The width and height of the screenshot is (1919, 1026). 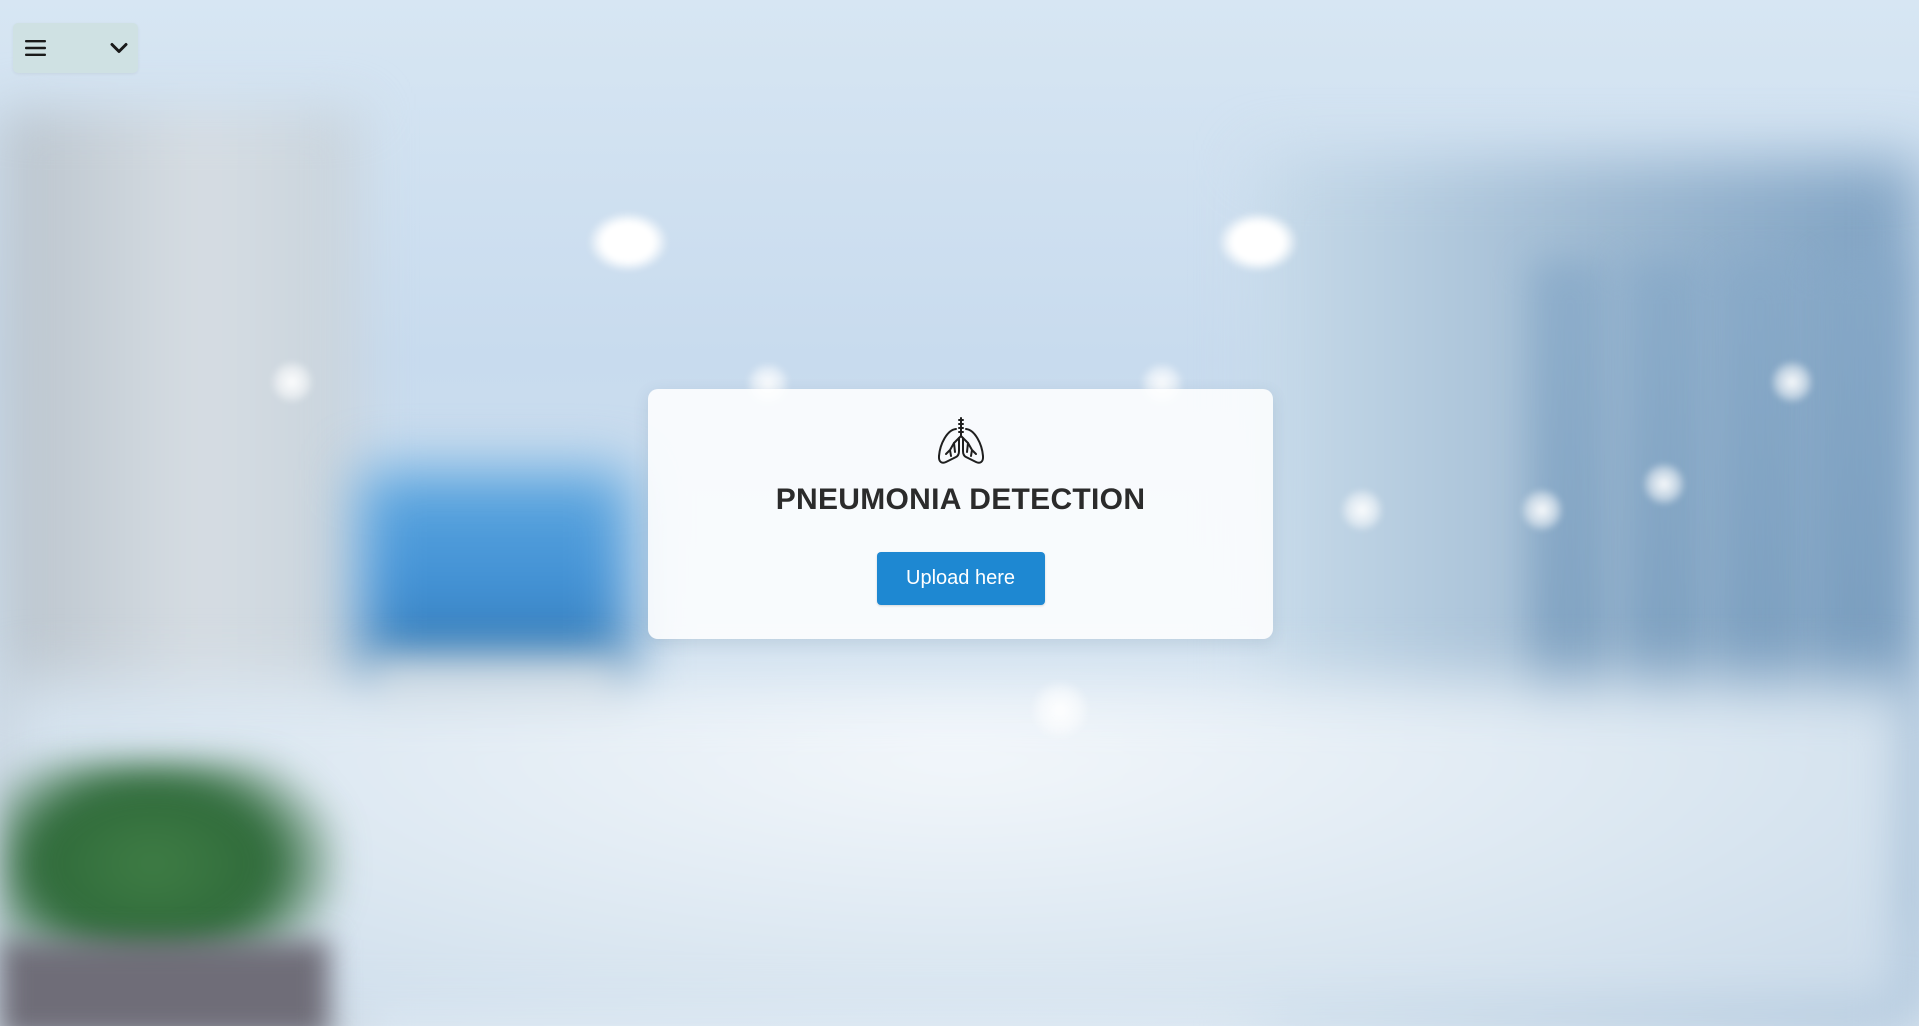 What do you see at coordinates (119, 48) in the screenshot?
I see `chevron-down-icon` at bounding box center [119, 48].